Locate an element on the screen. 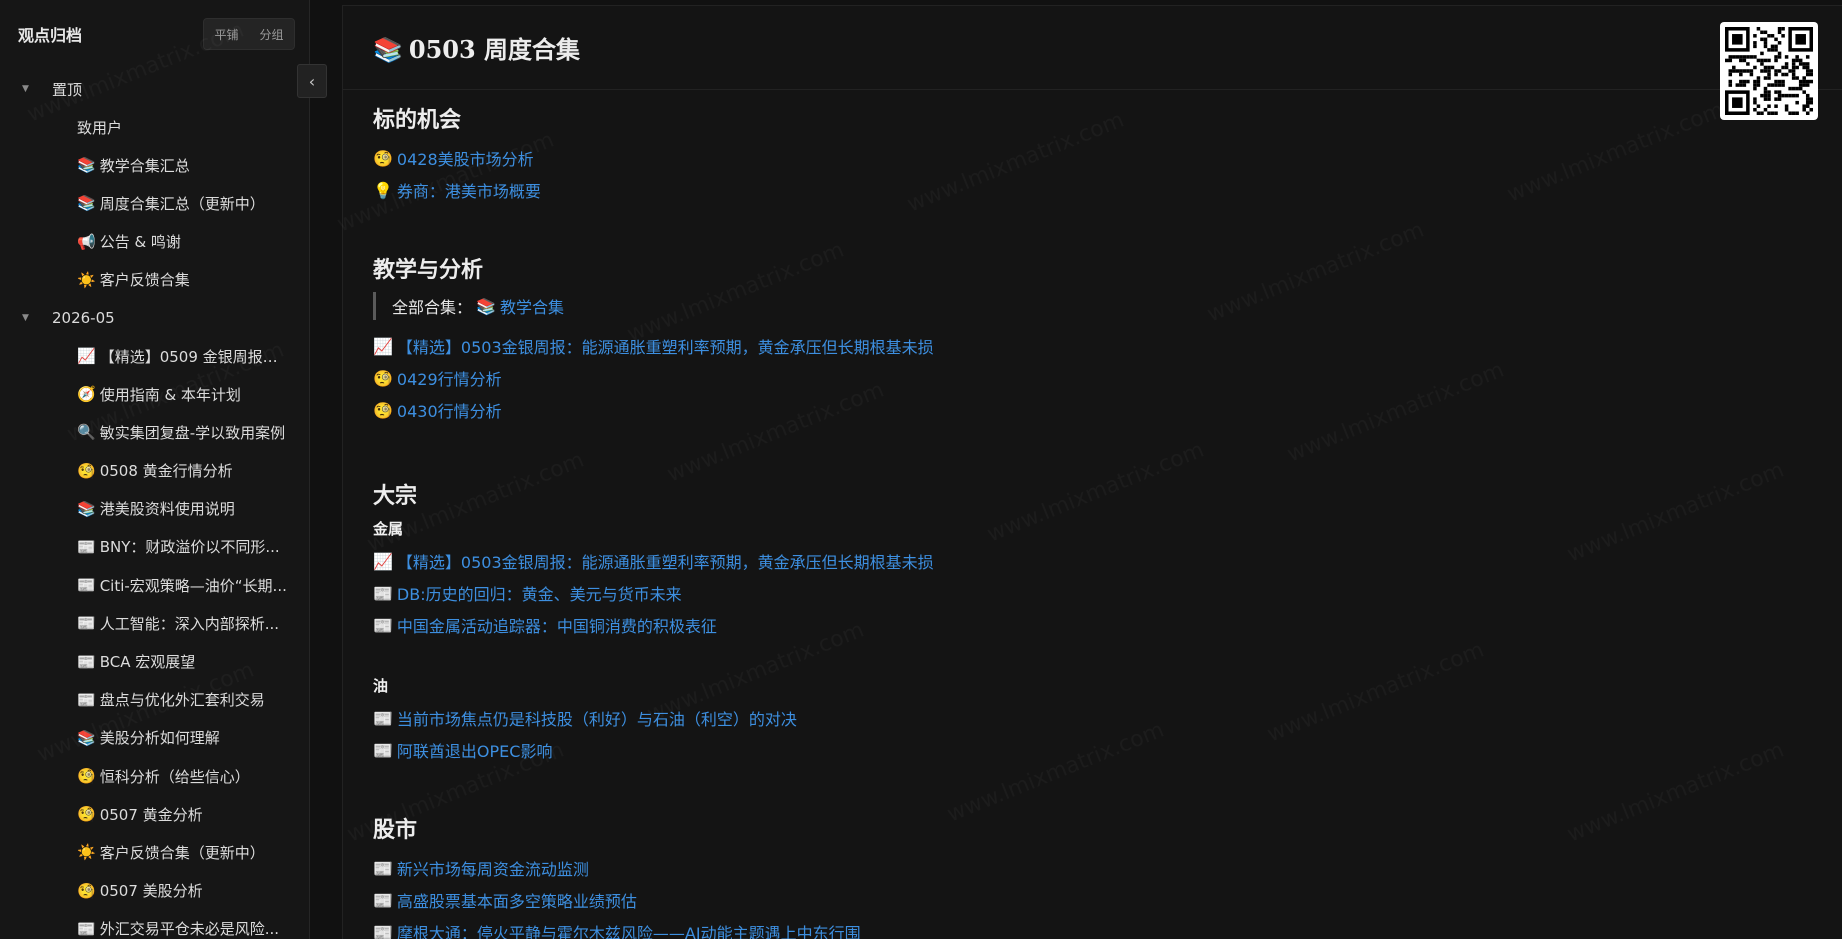 The width and height of the screenshot is (1842, 939). doc-link-label: 阿联酋退出OPEC影响 is located at coordinates (474, 751).